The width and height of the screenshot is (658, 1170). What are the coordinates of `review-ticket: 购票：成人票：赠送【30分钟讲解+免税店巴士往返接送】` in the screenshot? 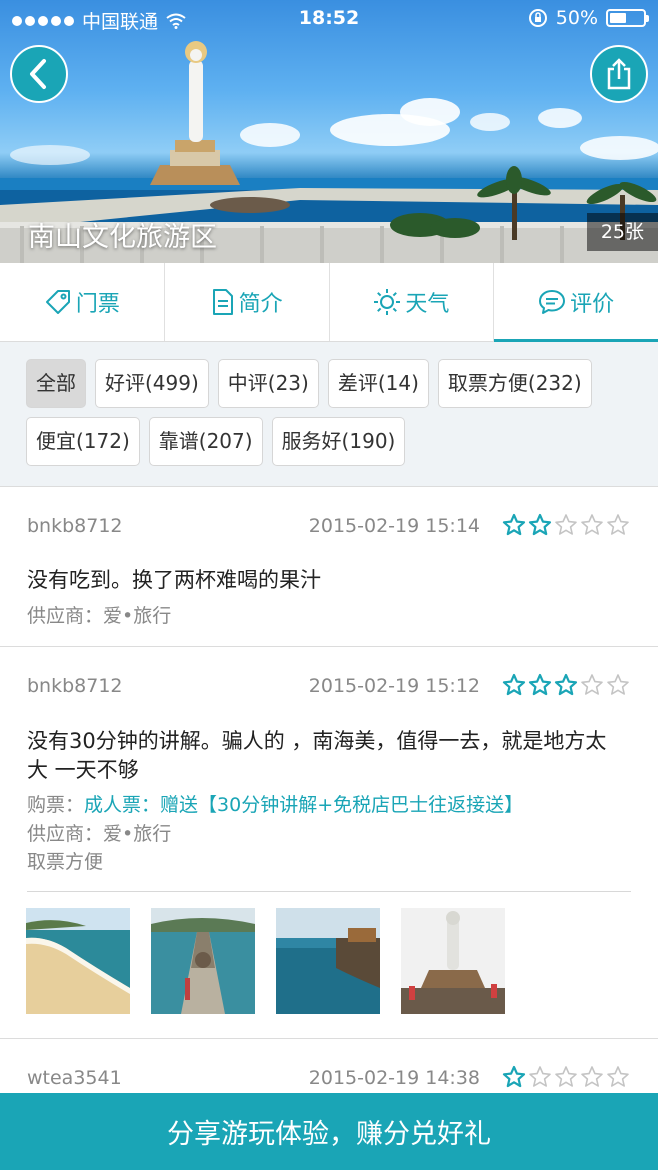 It's located at (275, 805).